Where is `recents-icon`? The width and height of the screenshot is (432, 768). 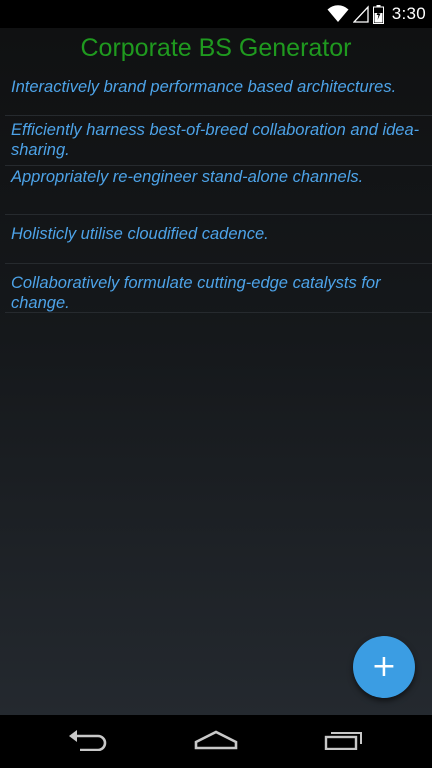
recents-icon is located at coordinates (344, 741).